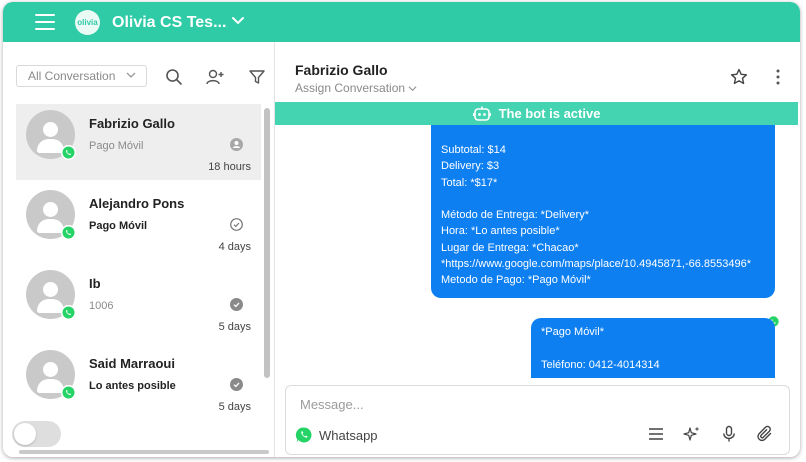 This screenshot has width=806, height=462. I want to click on assign-label: Assign Conversation, so click(350, 88).